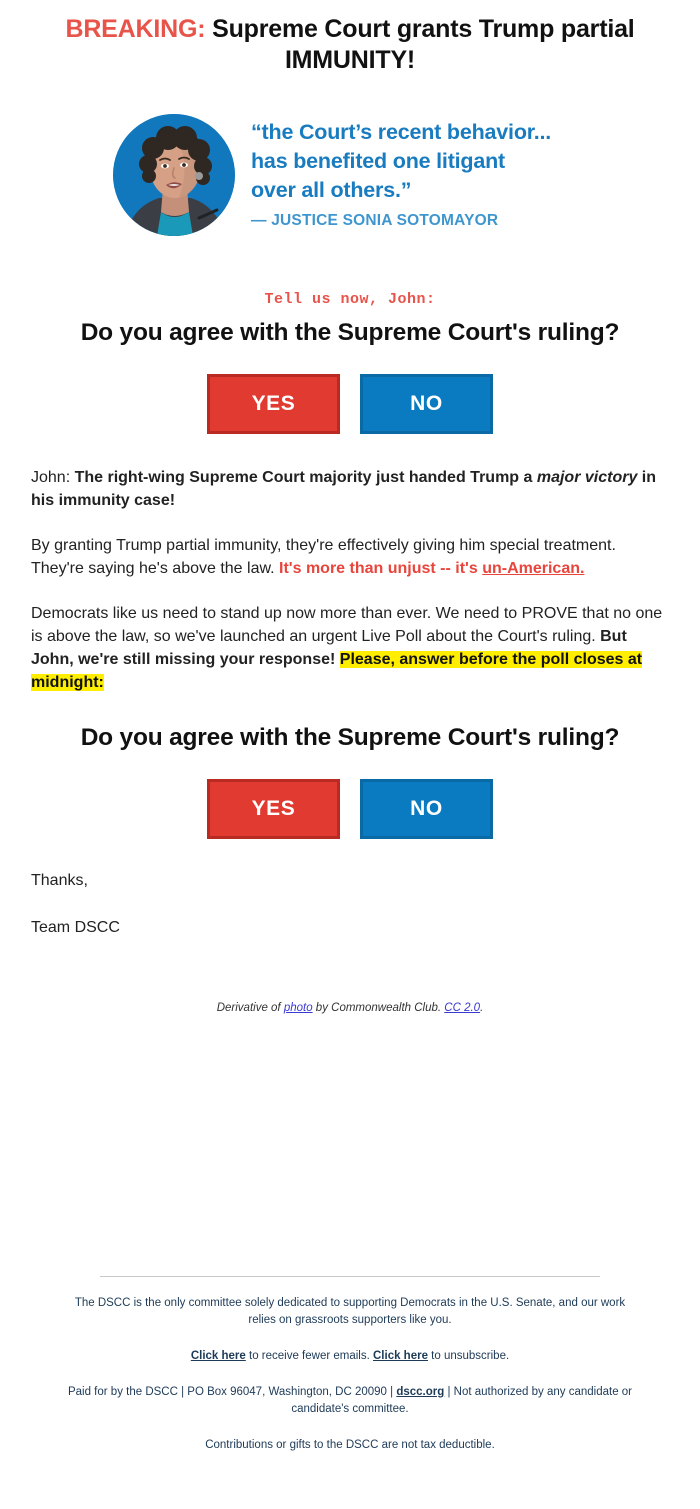 This screenshot has height=1509, width=700. Describe the element at coordinates (350, 1276) in the screenshot. I see `footer-divider` at that location.